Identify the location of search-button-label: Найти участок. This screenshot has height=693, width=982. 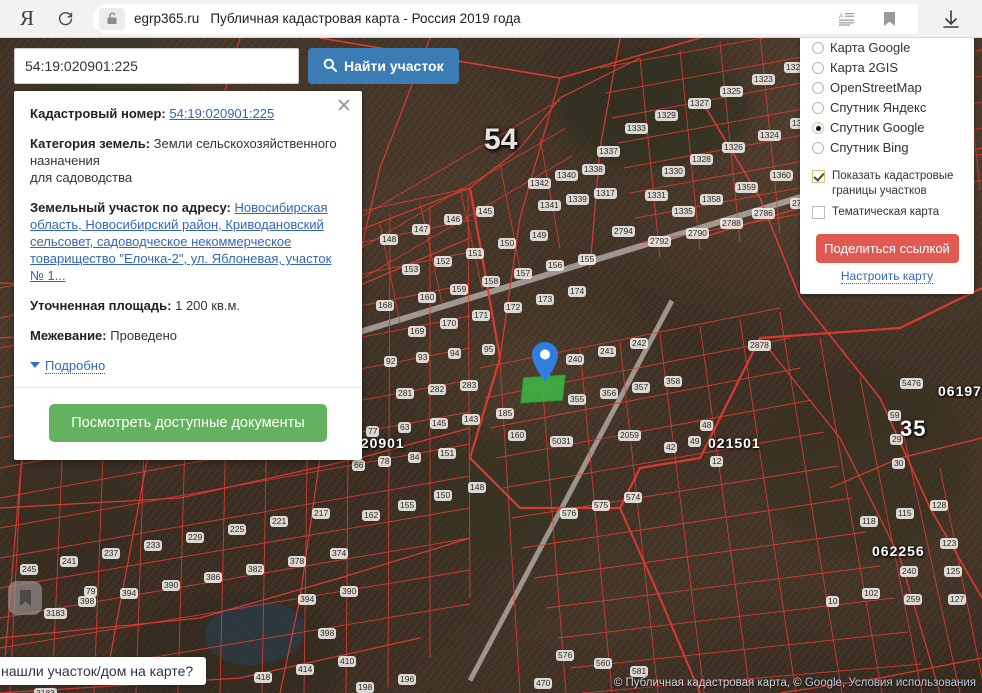
(394, 66).